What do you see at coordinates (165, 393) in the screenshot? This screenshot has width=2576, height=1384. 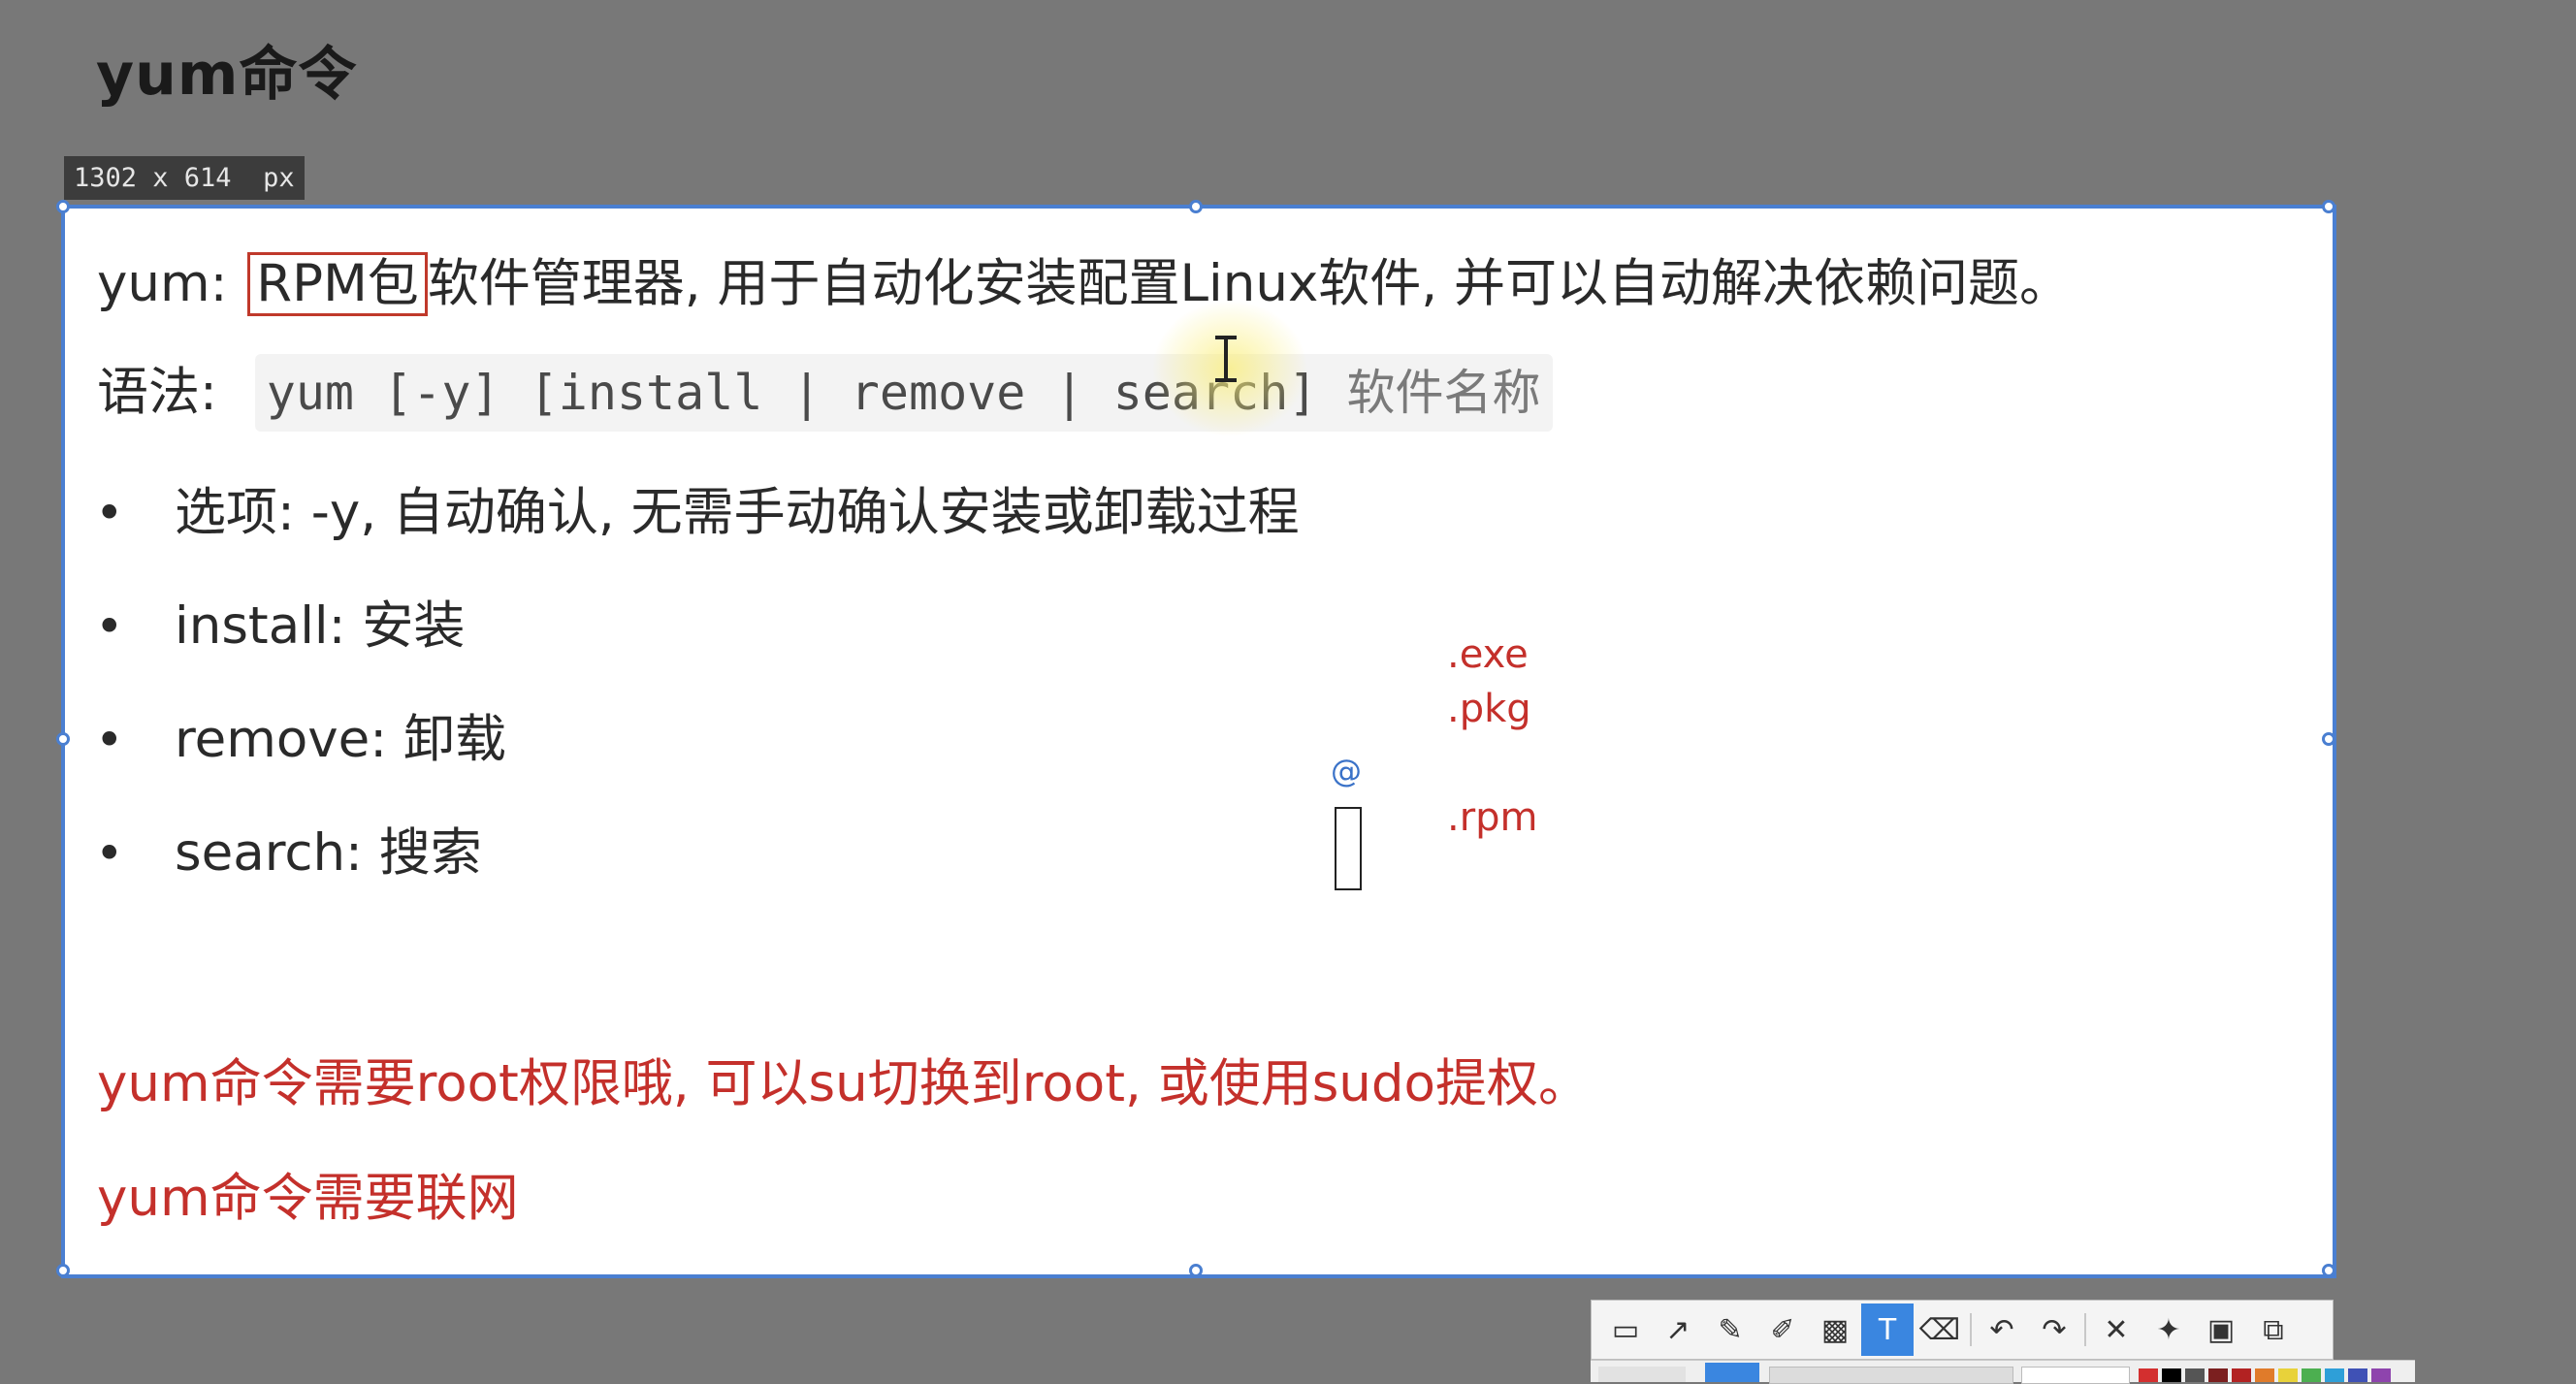 I see `syntax-label: 语法:` at bounding box center [165, 393].